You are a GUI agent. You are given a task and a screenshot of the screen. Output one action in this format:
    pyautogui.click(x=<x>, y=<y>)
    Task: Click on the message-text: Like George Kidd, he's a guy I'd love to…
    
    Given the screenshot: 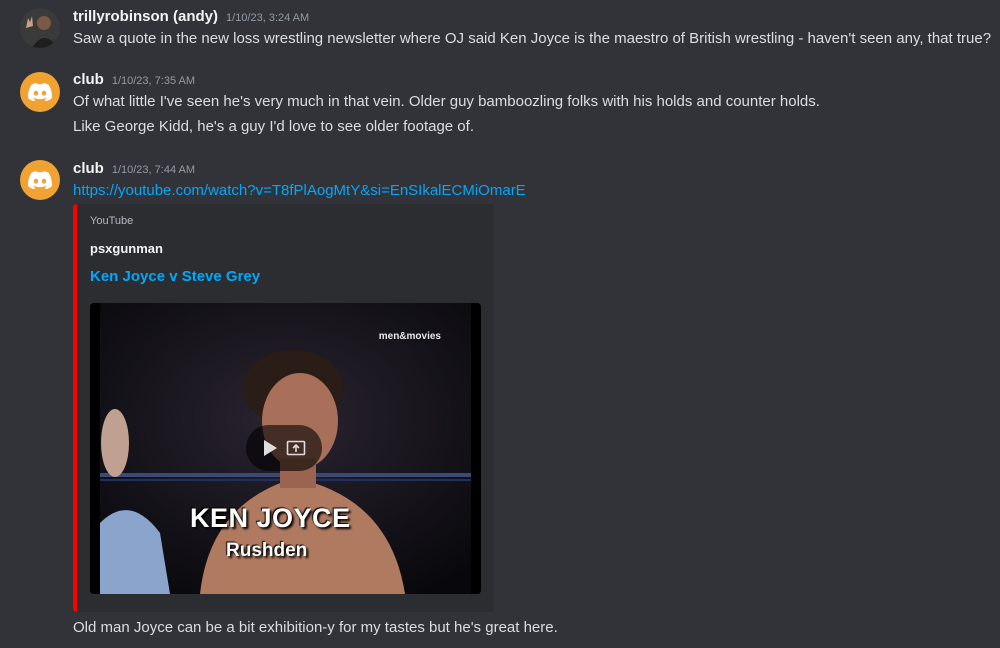 What is the action you would take?
    pyautogui.click(x=273, y=126)
    